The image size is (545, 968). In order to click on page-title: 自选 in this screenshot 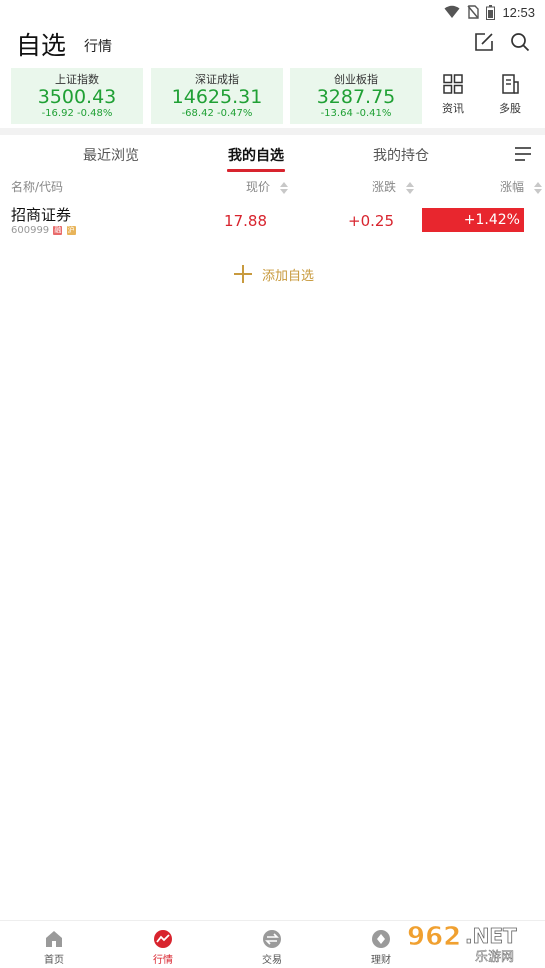, I will do `click(41, 45)`.